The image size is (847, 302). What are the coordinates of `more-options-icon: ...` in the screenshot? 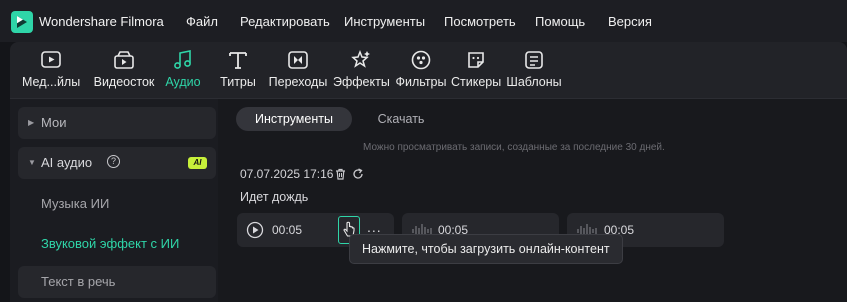 It's located at (374, 227).